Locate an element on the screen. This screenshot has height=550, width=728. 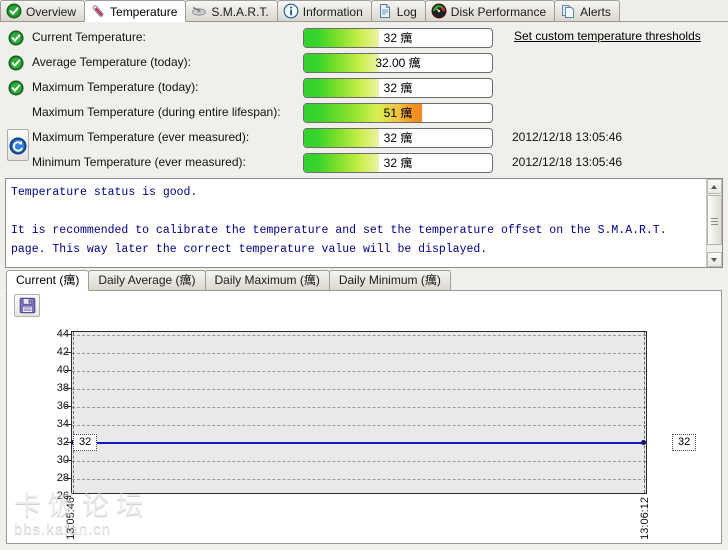
temperature-bar: 32.00 癘 is located at coordinates (398, 63).